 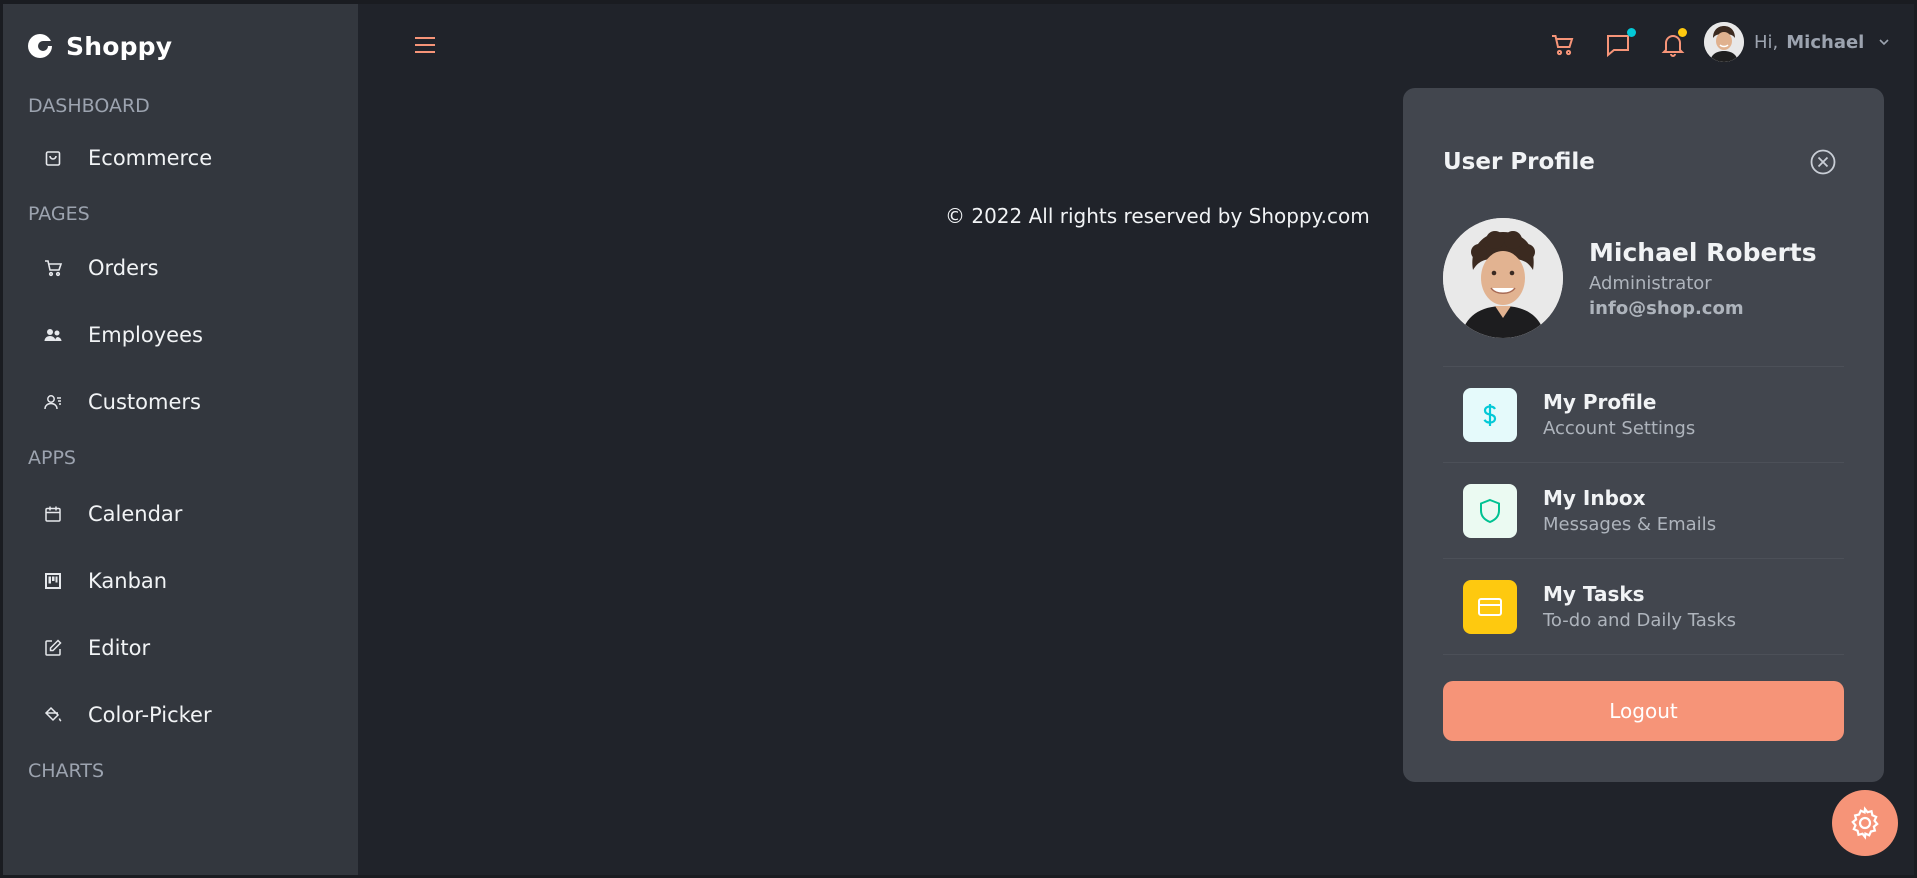 What do you see at coordinates (1490, 510) in the screenshot?
I see `shield-icon` at bounding box center [1490, 510].